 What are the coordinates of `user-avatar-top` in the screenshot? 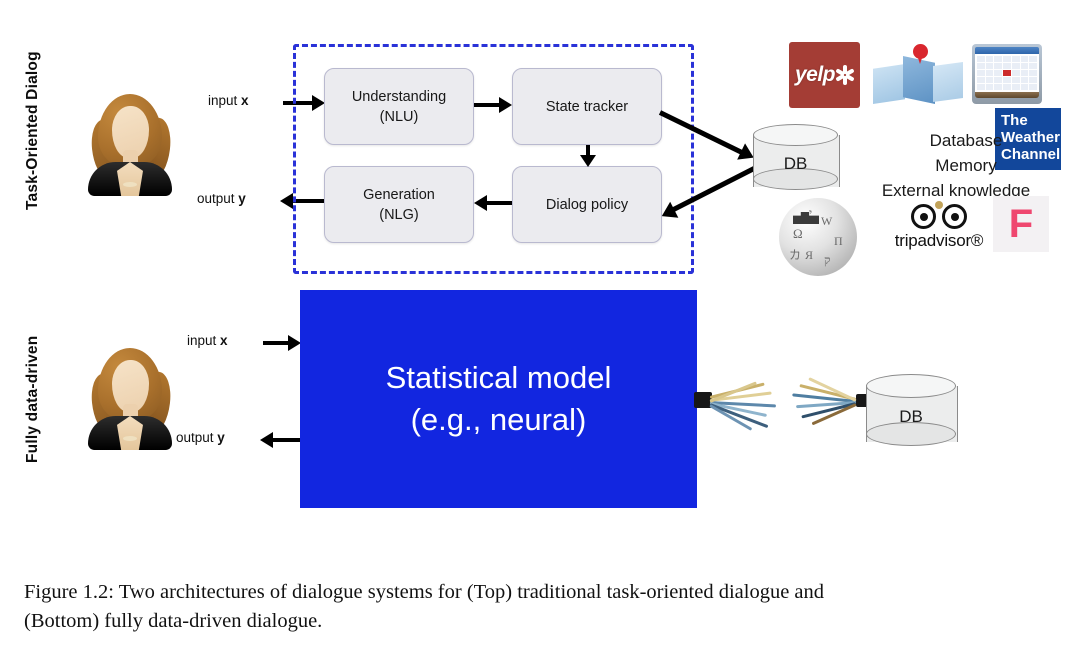 It's located at (130, 144).